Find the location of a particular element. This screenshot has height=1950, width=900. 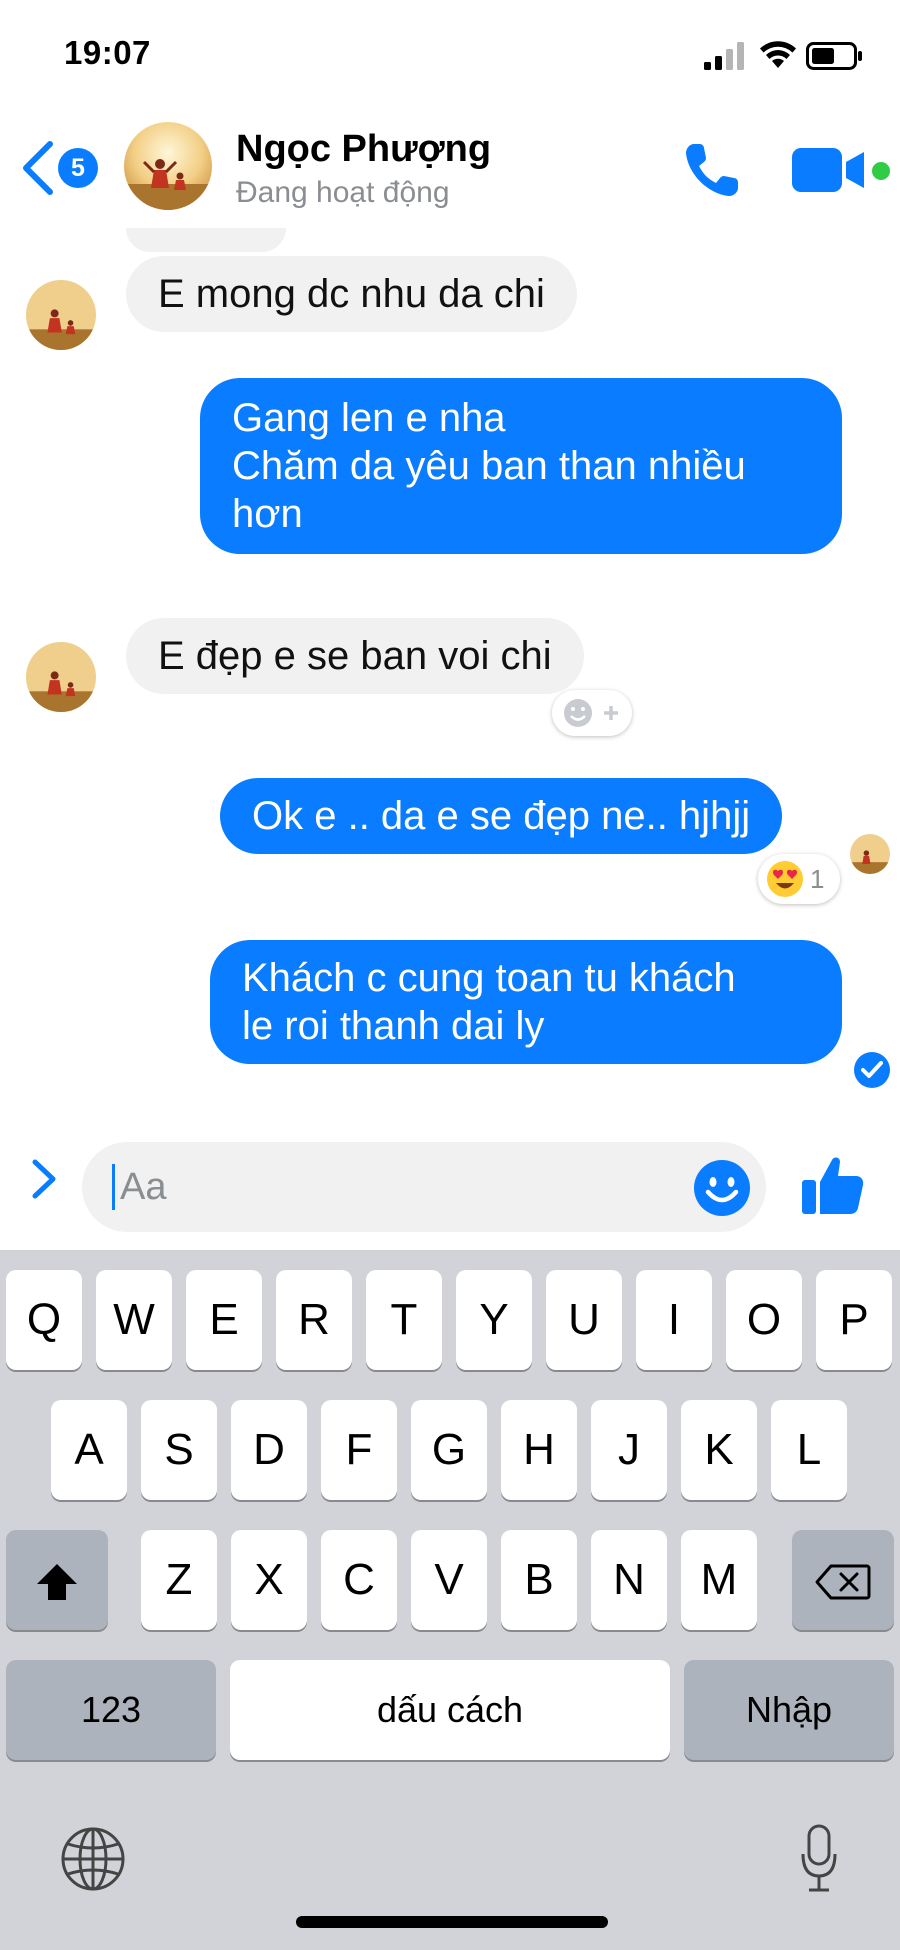

key-i: I is located at coordinates (674, 1320).